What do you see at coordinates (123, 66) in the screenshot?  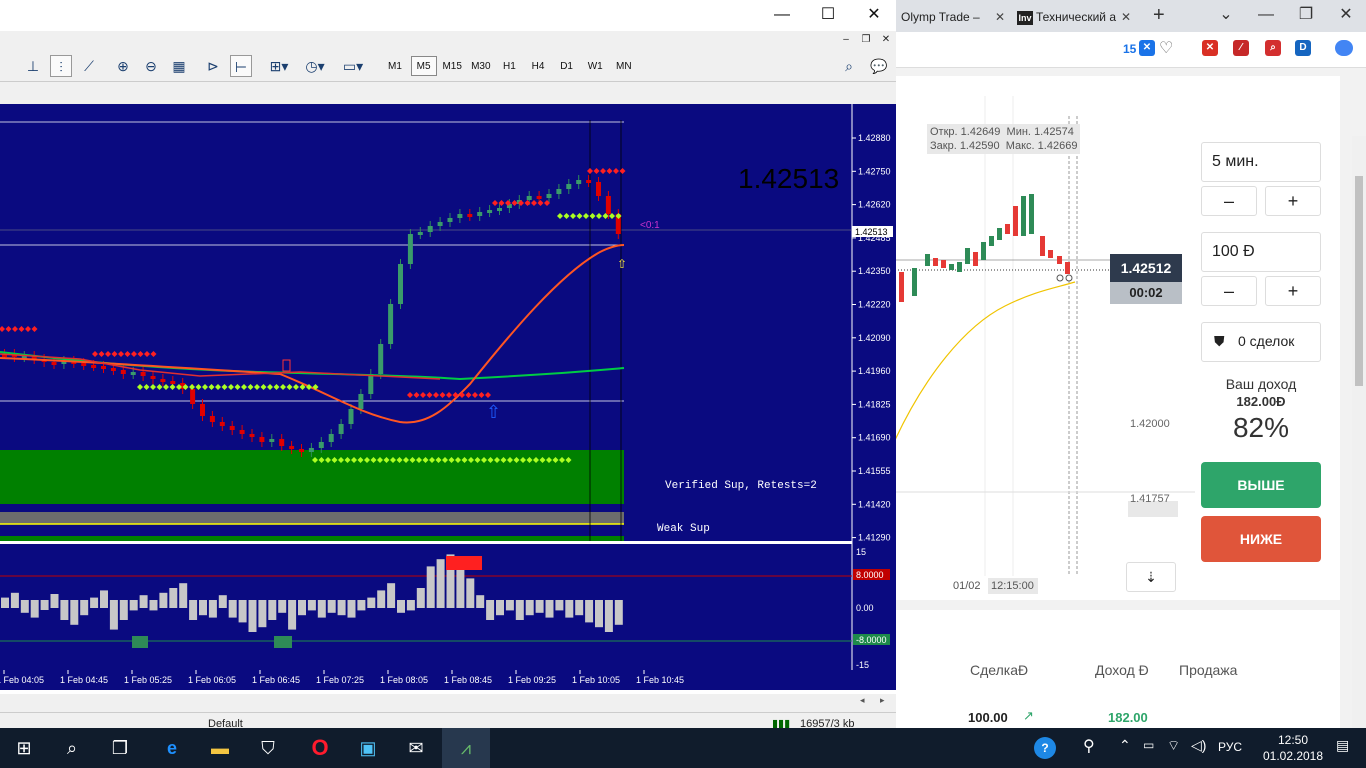 I see `zoom-in-icon: ⊕` at bounding box center [123, 66].